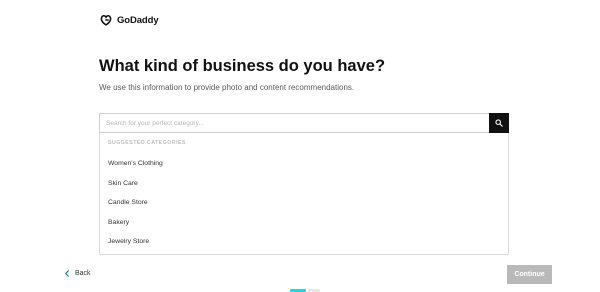 Image resolution: width=600 pixels, height=292 pixels. Describe the element at coordinates (83, 273) in the screenshot. I see `back-label: Back` at that location.